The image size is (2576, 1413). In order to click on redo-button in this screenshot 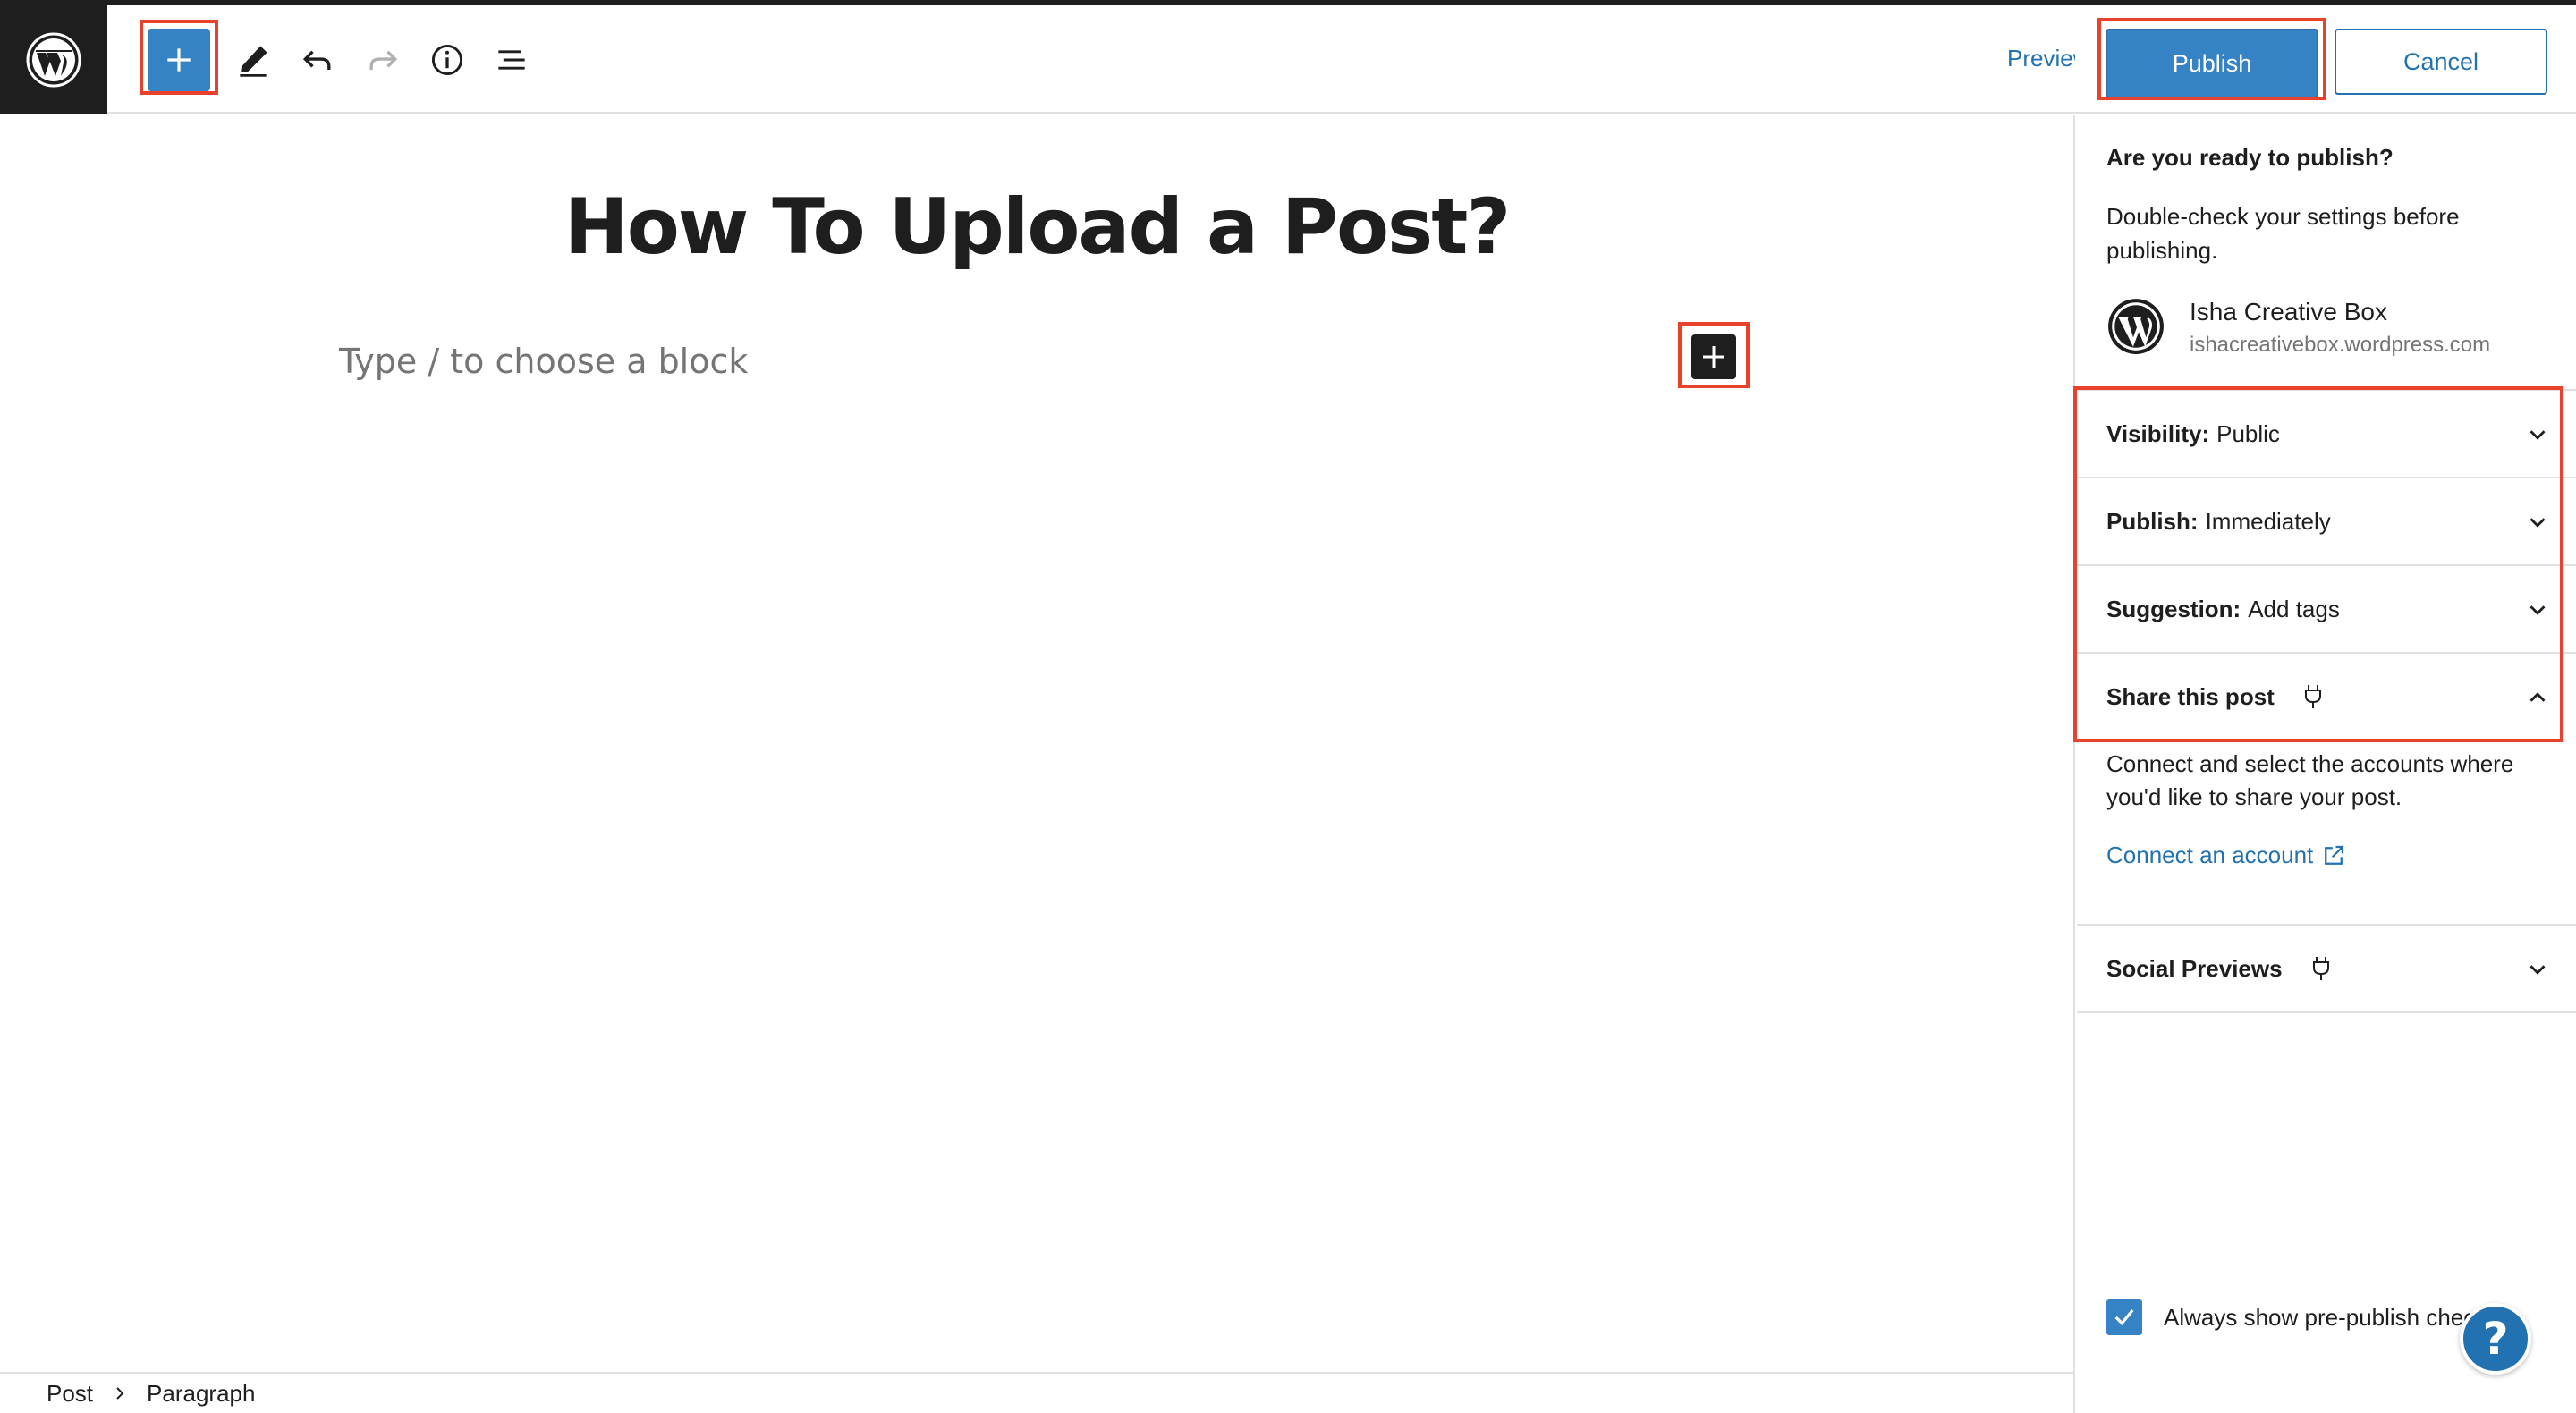, I will do `click(383, 60)`.